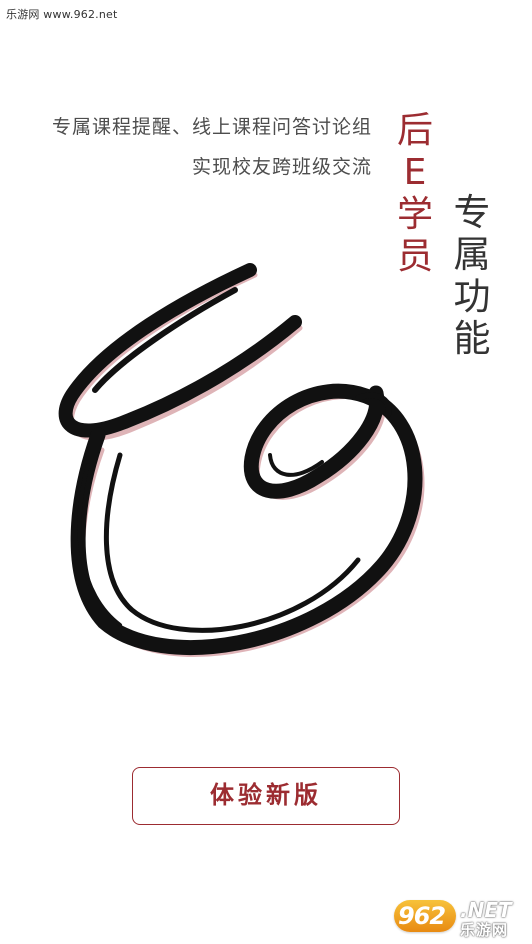 This screenshot has height=944, width=532. What do you see at coordinates (211, 127) in the screenshot?
I see `tagline-line-1: 专属课程提醒、线上课程问答讨论组` at bounding box center [211, 127].